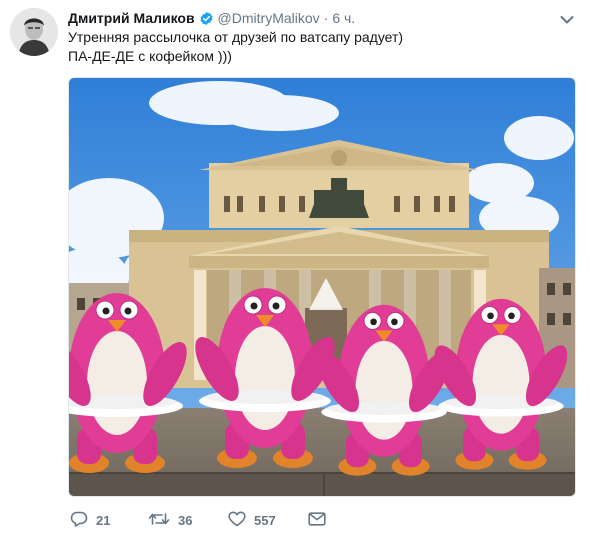 The width and height of the screenshot is (590, 542). I want to click on tweet-text-line: ПА-ДЕ-ДЕ с кофейком ))), so click(150, 56).